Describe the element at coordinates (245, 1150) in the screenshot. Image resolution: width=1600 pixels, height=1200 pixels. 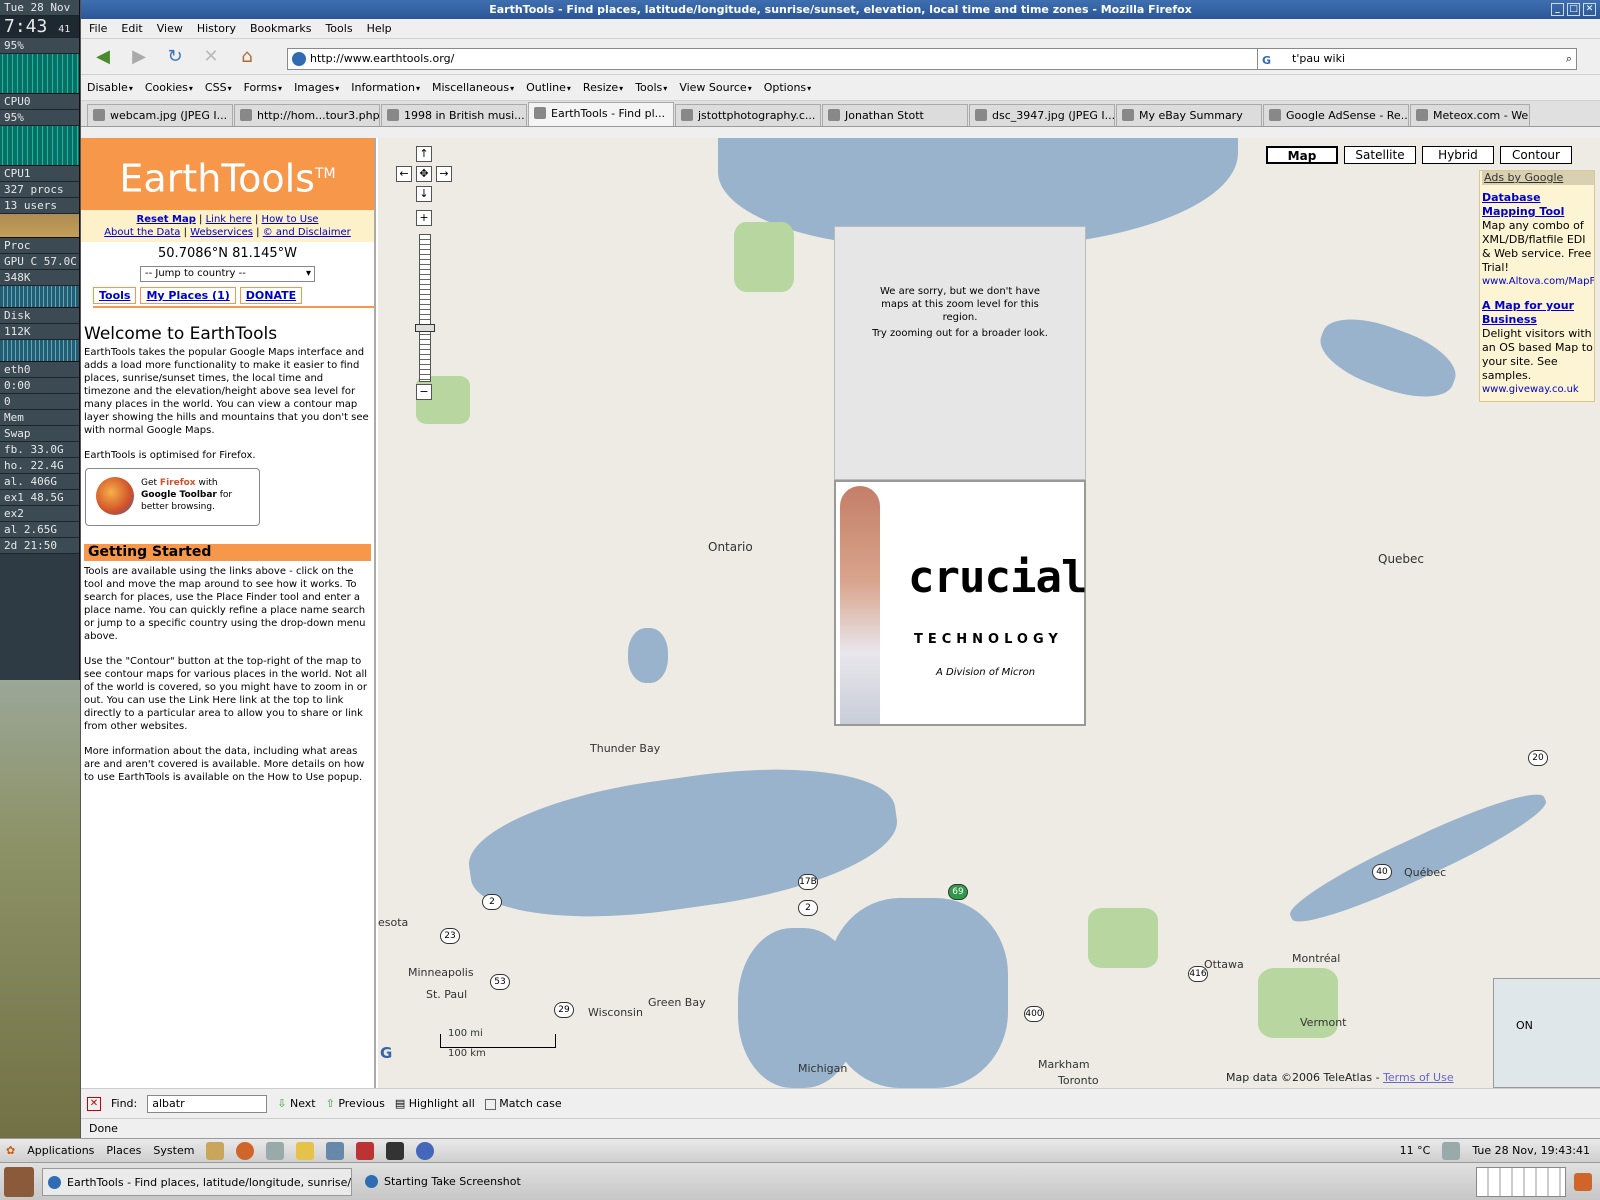
I see `firefox-launcher-icon` at that location.